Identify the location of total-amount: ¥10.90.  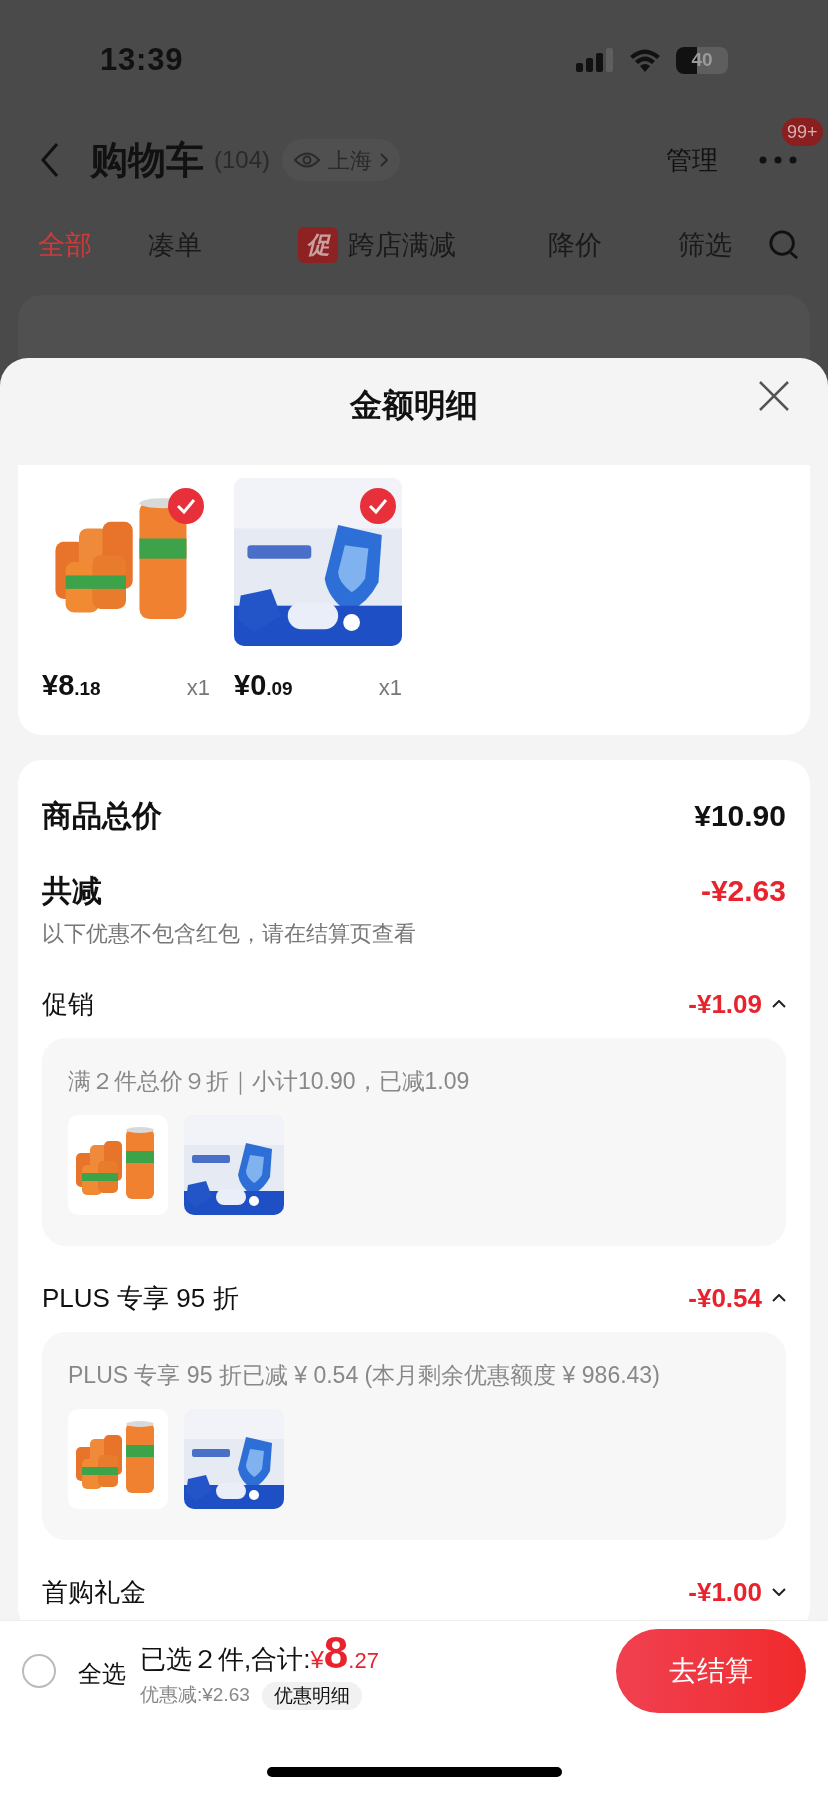
(740, 815).